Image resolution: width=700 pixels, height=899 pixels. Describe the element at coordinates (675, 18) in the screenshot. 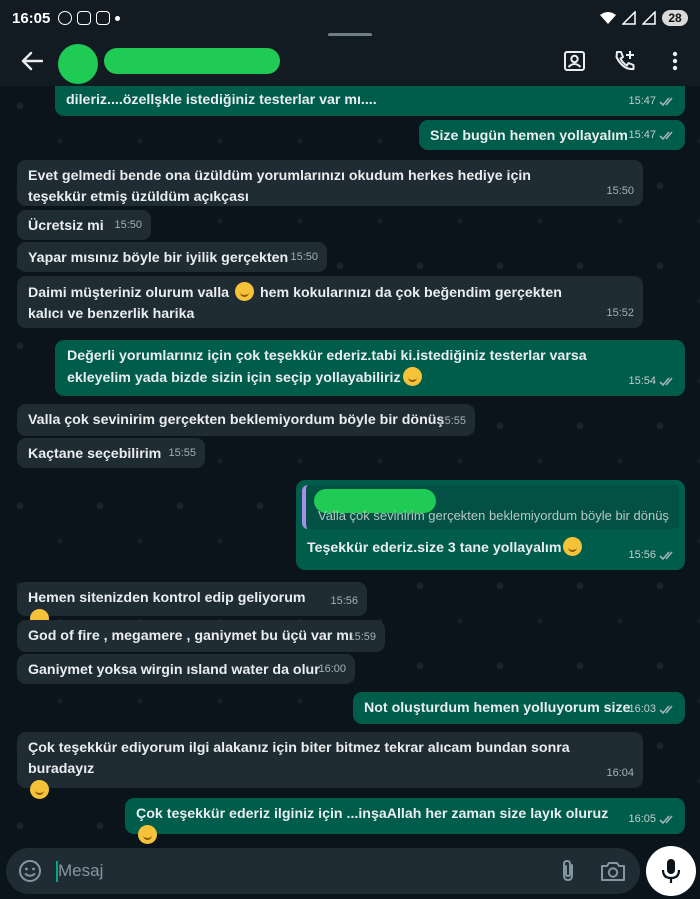

I see `battery-level: 28` at that location.